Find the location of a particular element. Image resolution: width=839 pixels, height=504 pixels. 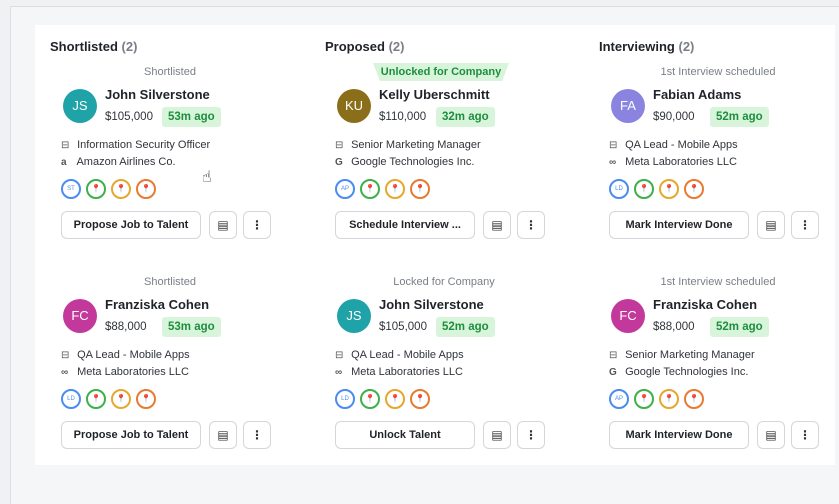

company-logo-icon: G is located at coordinates (613, 372).